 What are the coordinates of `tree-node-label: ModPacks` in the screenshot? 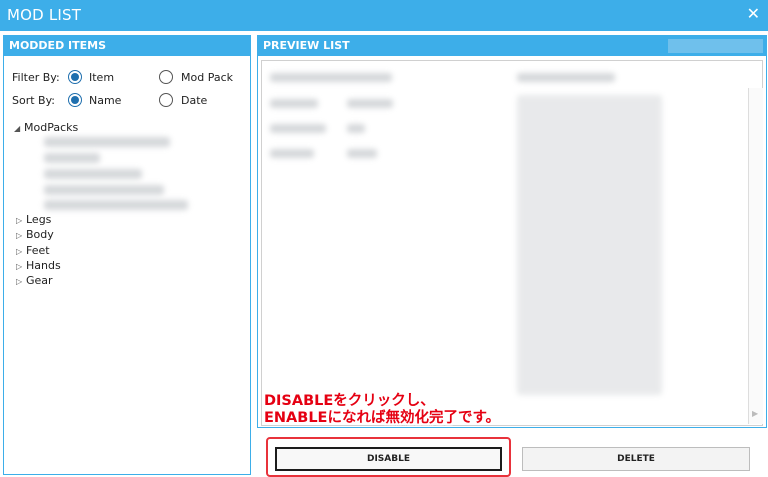 It's located at (51, 127).